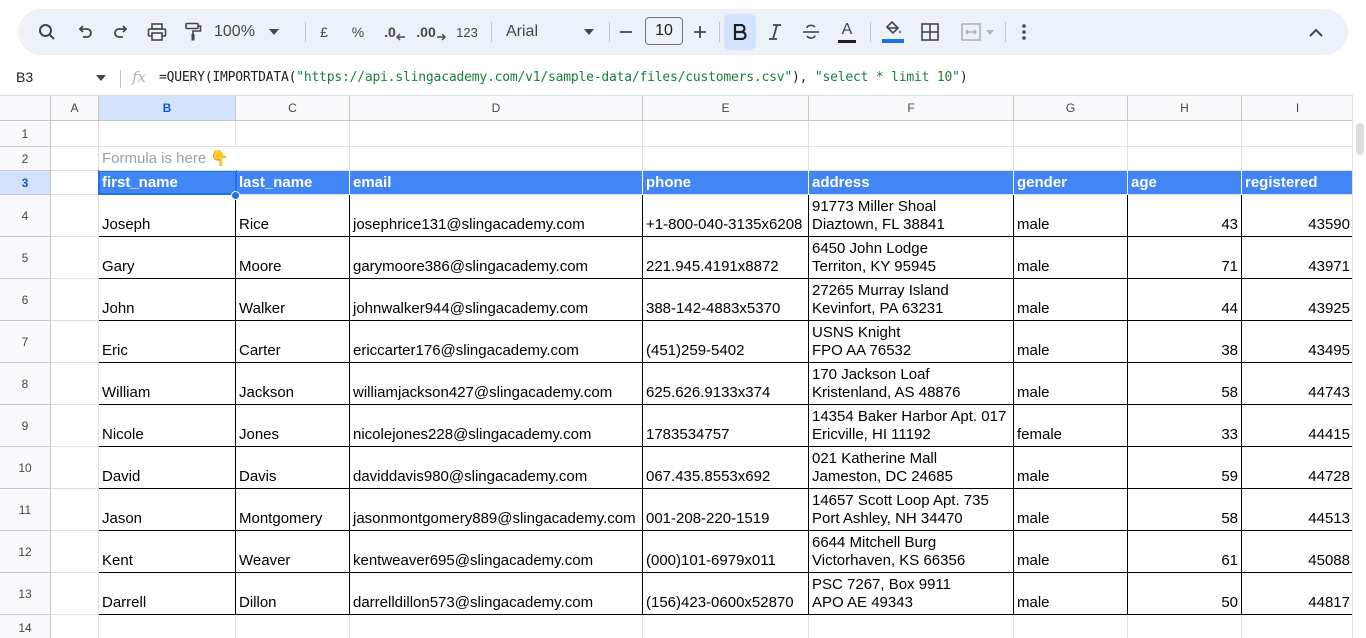 The height and width of the screenshot is (638, 1366). What do you see at coordinates (25, 384) in the screenshot?
I see `row-header-8: 8` at bounding box center [25, 384].